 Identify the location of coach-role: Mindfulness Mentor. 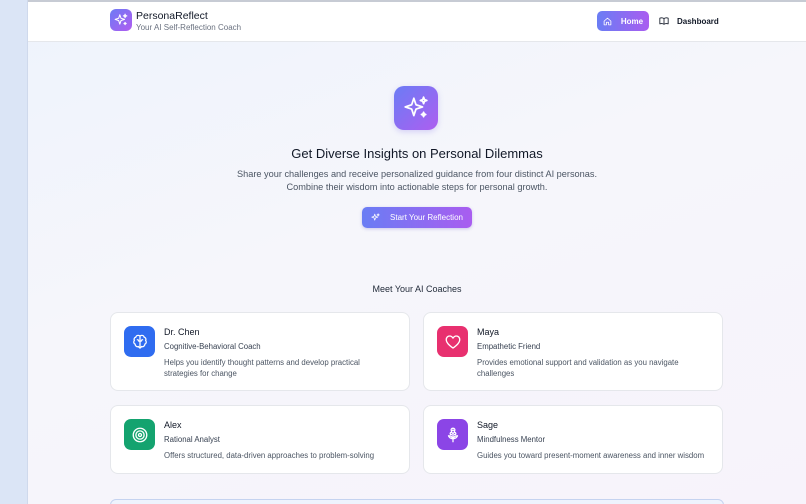
(511, 439).